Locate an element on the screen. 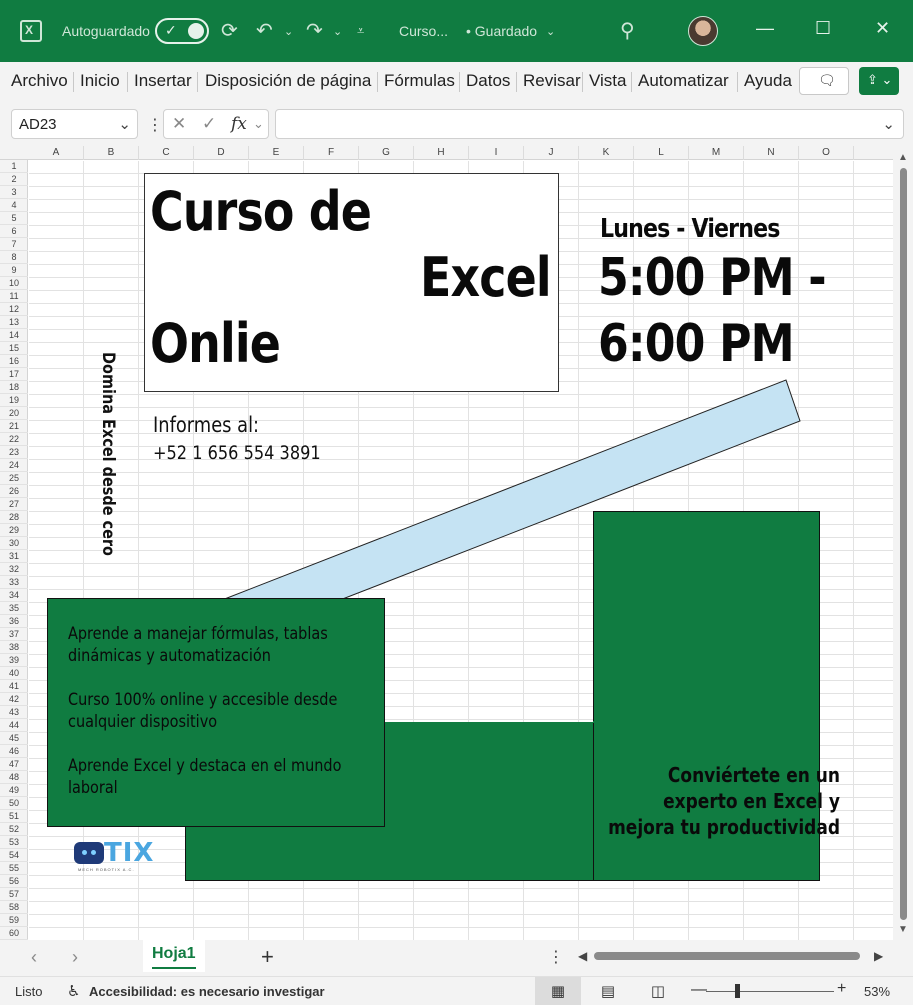 Image resolution: width=913 pixels, height=1005 pixels. accessibility-status: Accesibilidad: es necesario investigar is located at coordinates (207, 991).